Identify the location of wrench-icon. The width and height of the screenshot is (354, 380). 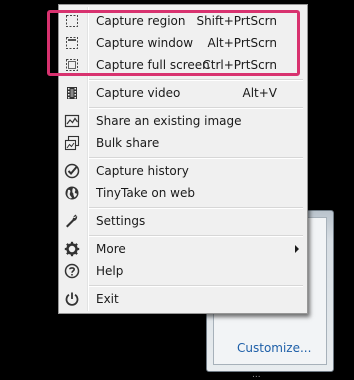
(72, 221).